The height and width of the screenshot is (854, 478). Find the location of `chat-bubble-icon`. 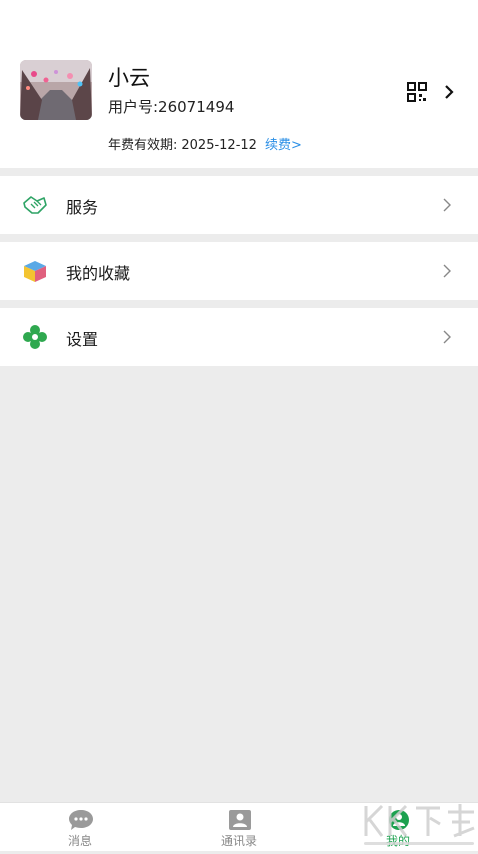

chat-bubble-icon is located at coordinates (81, 820).